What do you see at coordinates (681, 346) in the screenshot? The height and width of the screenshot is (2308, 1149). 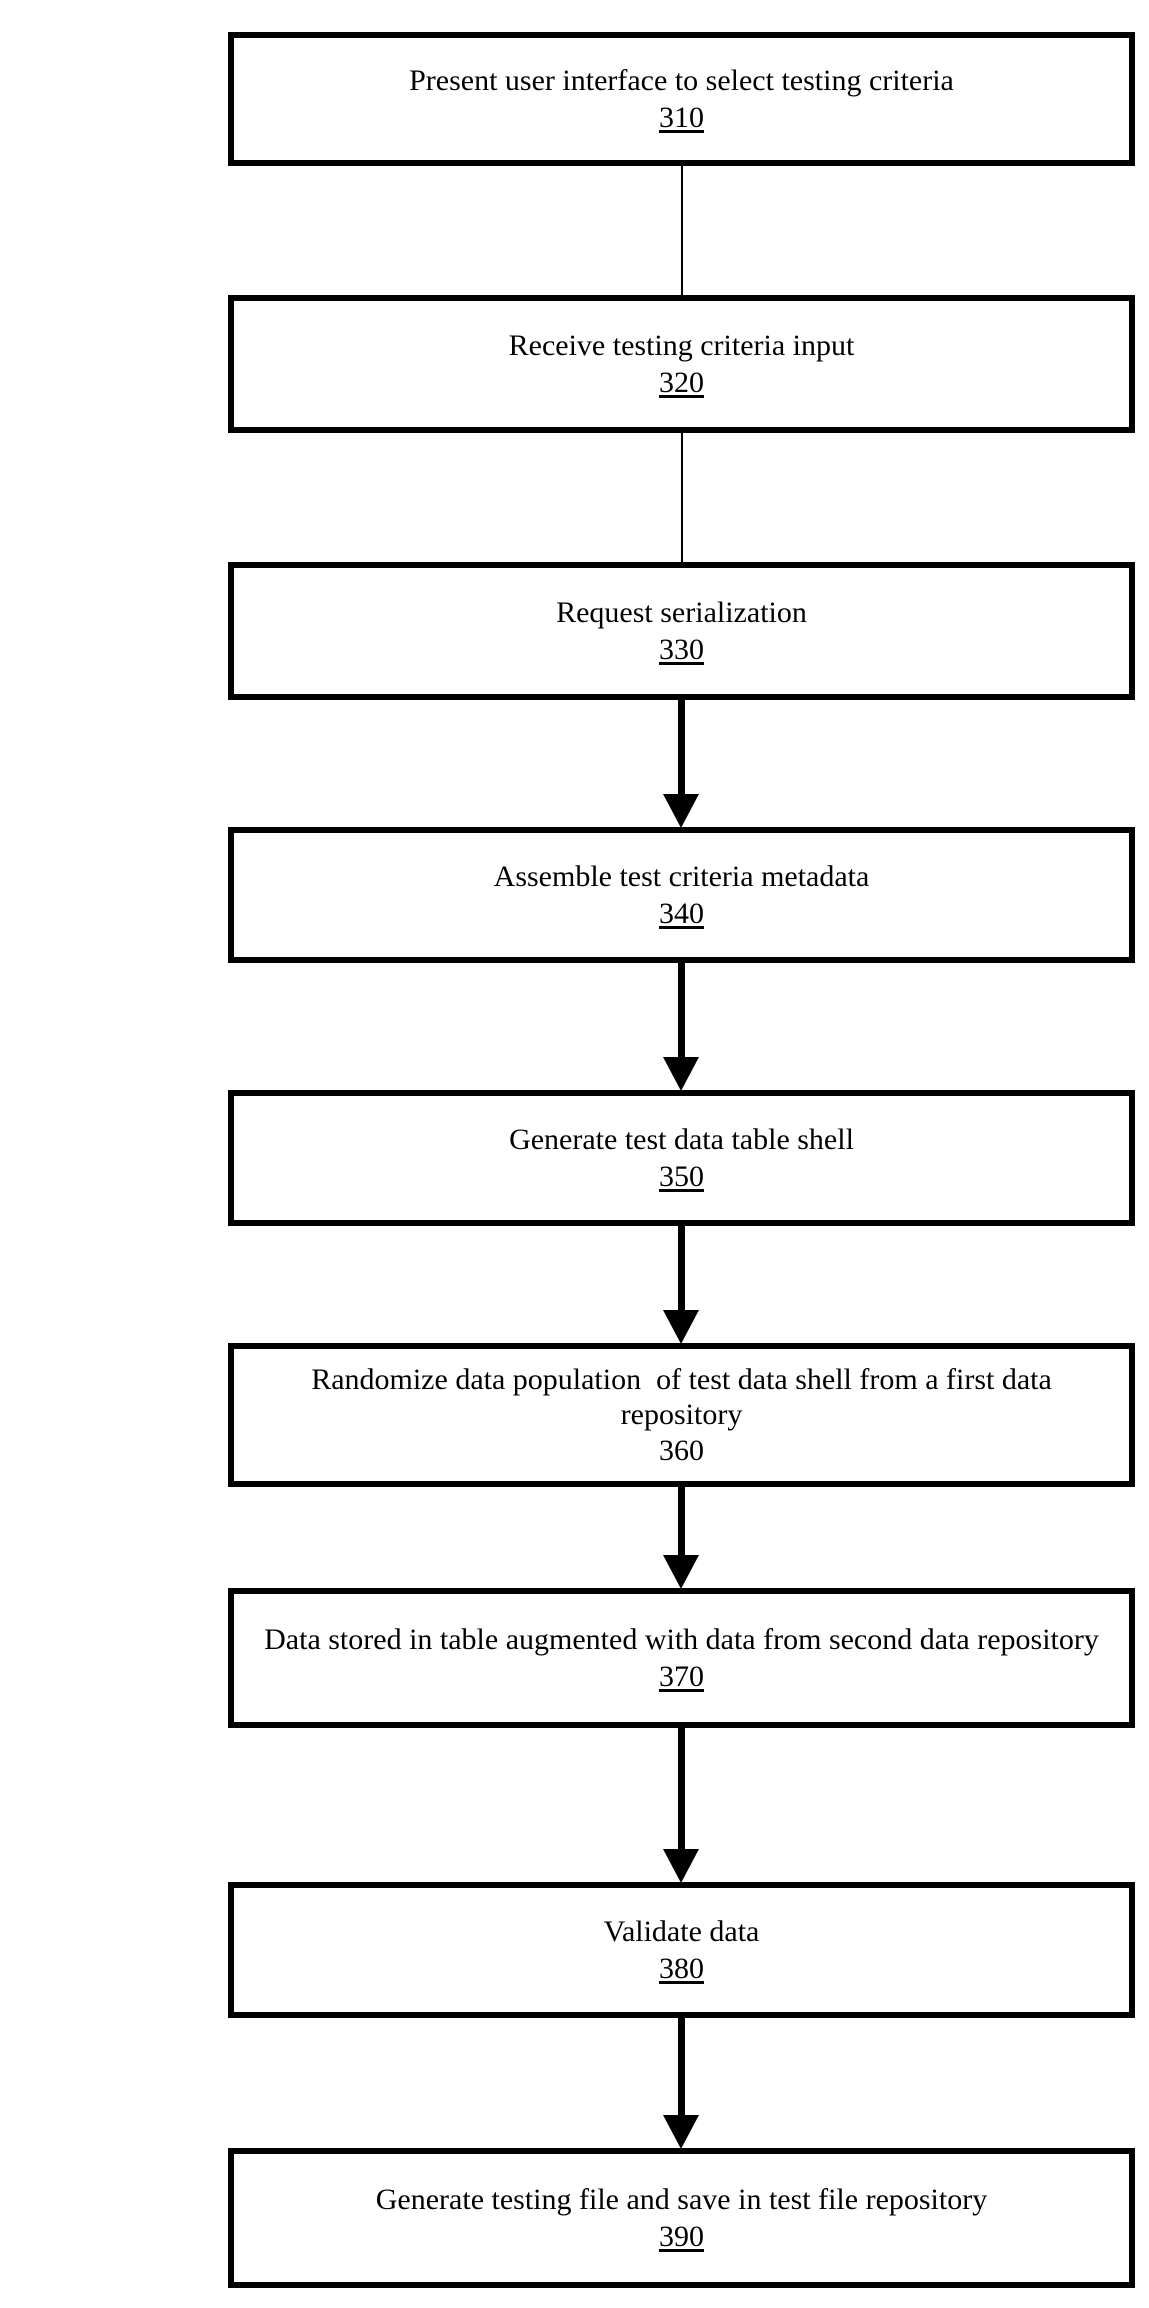 I see `process-node-320-label: Receive testing criteria input` at bounding box center [681, 346].